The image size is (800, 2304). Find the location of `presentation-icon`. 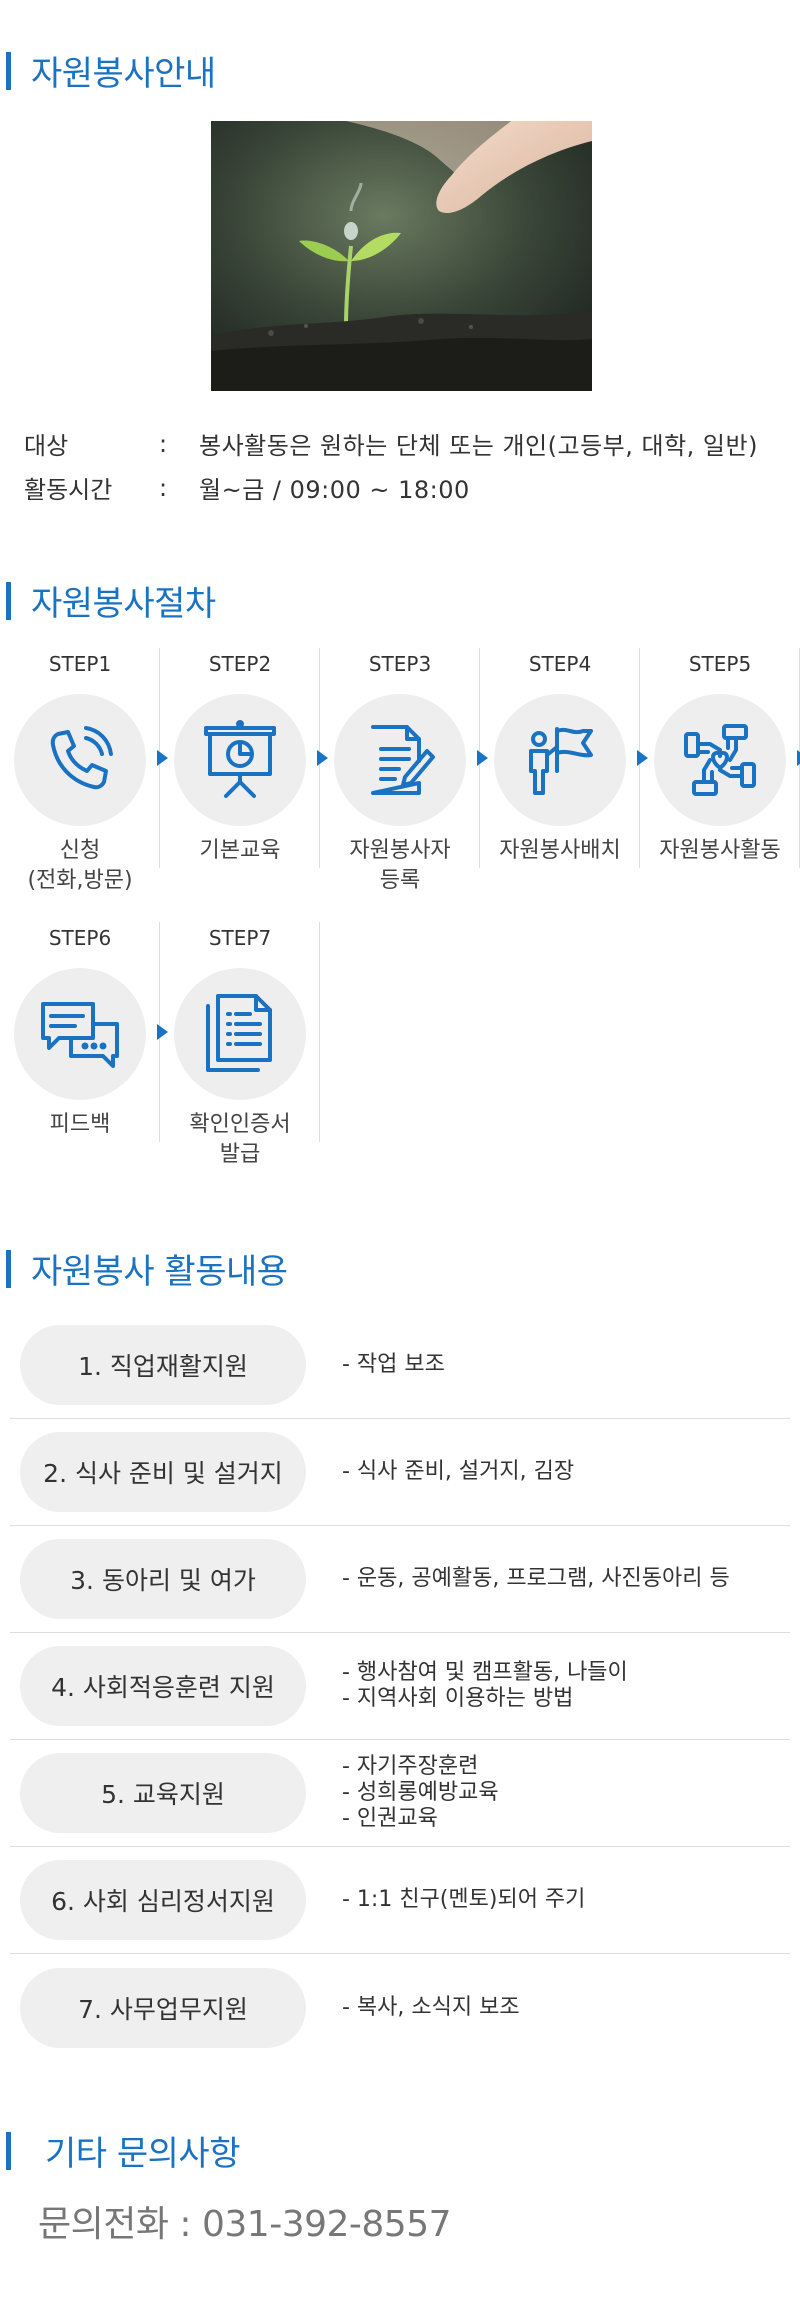

presentation-icon is located at coordinates (240, 759).